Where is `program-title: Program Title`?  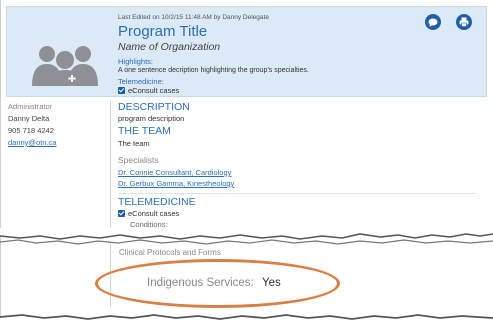
program-title: Program Title is located at coordinates (163, 31).